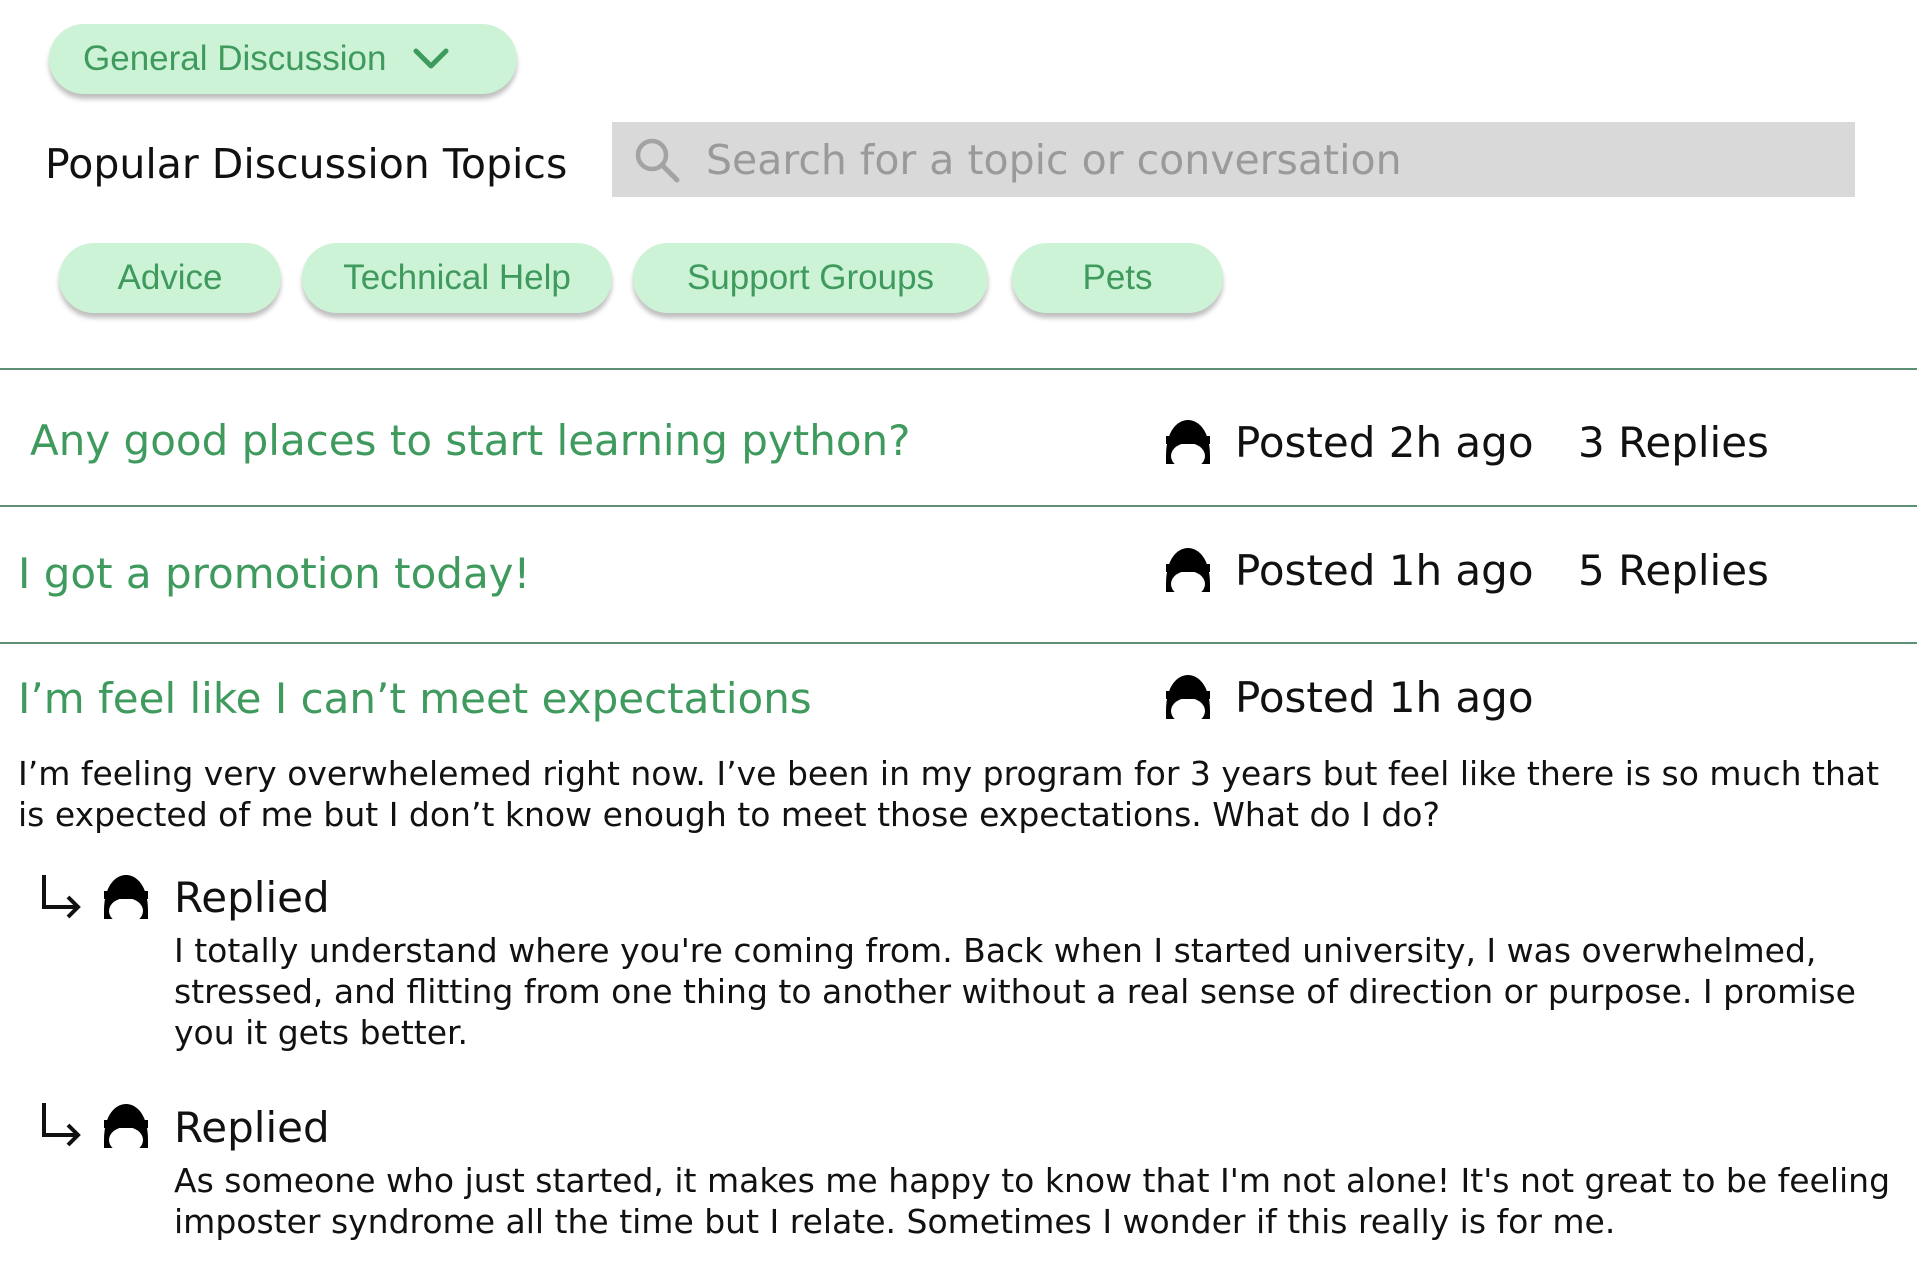 This screenshot has height=1280, width=1917. I want to click on category-dropdown-label: General Discussion, so click(235, 58).